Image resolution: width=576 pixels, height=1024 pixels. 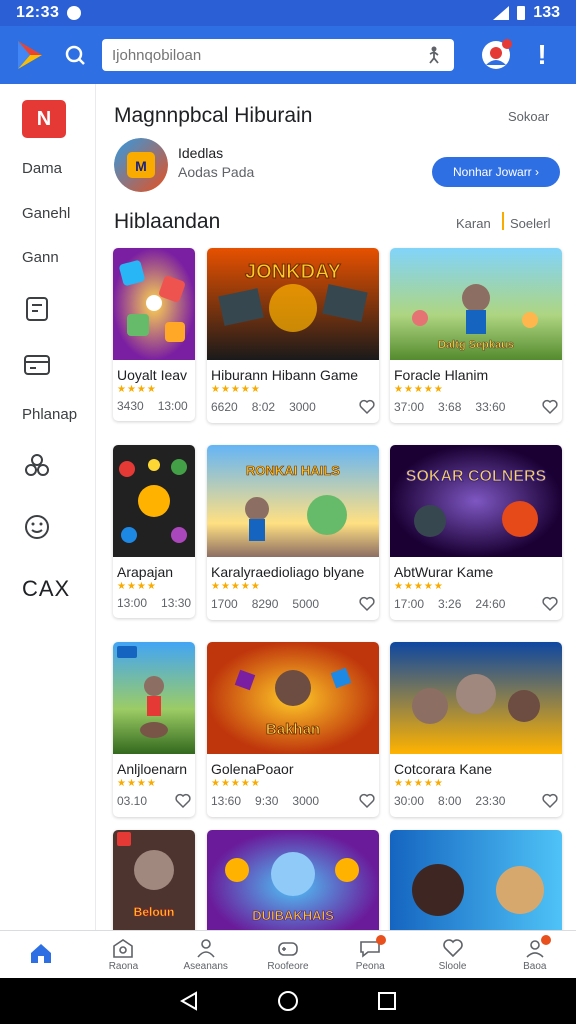 What do you see at coordinates (370, 954) in the screenshot?
I see `nav-item-4: Peona` at bounding box center [370, 954].